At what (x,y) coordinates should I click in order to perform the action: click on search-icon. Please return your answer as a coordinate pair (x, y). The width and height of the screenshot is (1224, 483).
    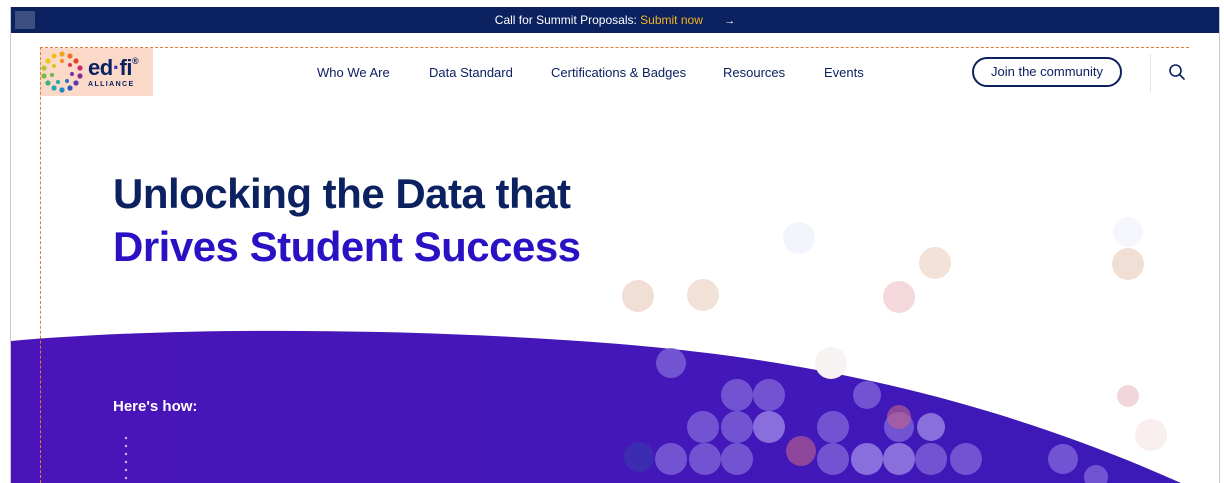
    Looking at the image, I should click on (1177, 74).